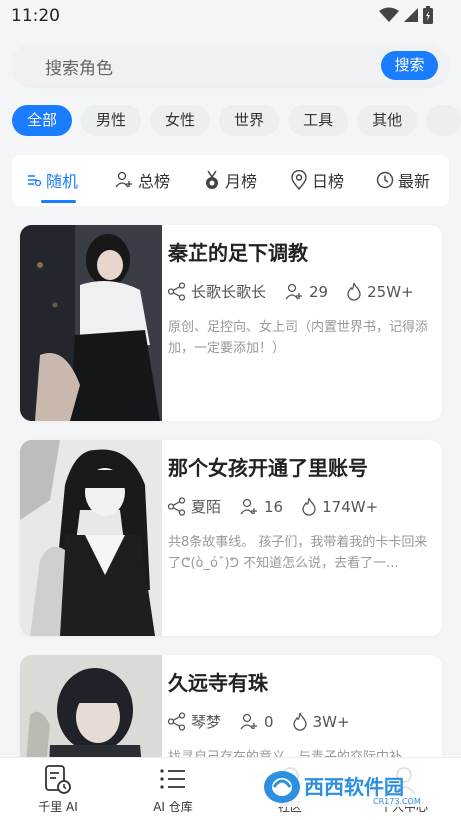 The image size is (461, 820). What do you see at coordinates (238, 253) in the screenshot?
I see `card-title: 秦芷的足下调教` at bounding box center [238, 253].